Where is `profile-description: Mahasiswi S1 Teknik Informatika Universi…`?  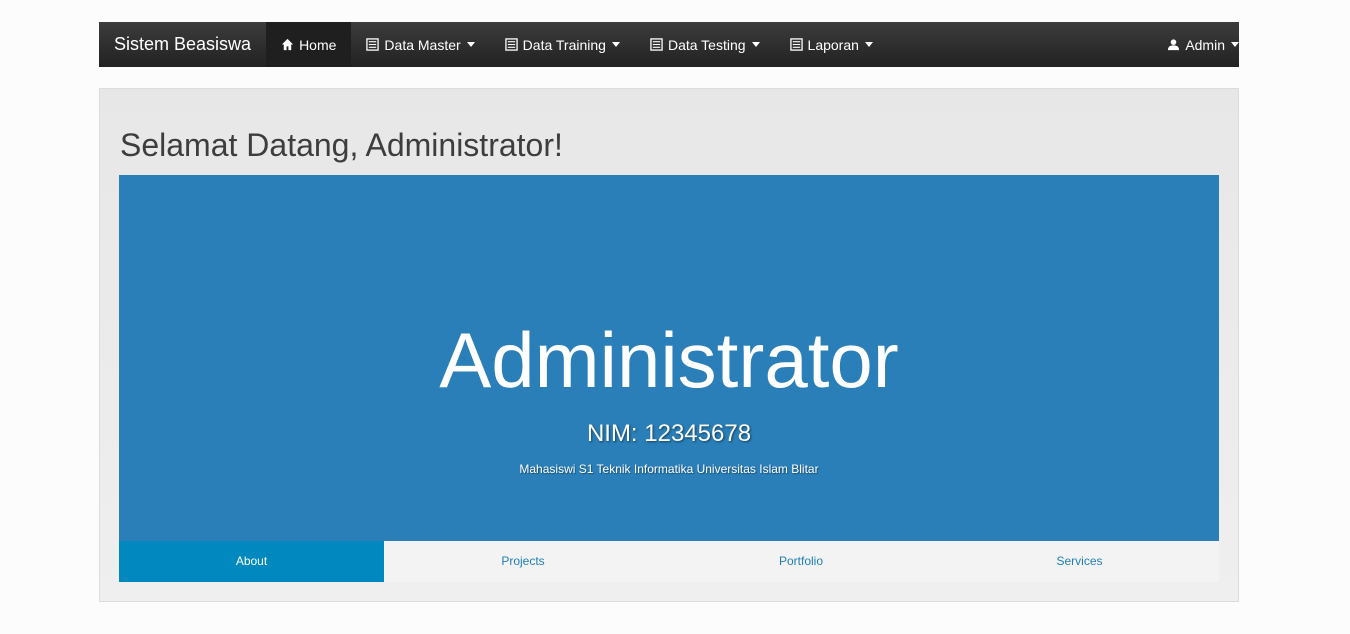
profile-description: Mahasiswi S1 Teknik Informatika Universi… is located at coordinates (669, 469).